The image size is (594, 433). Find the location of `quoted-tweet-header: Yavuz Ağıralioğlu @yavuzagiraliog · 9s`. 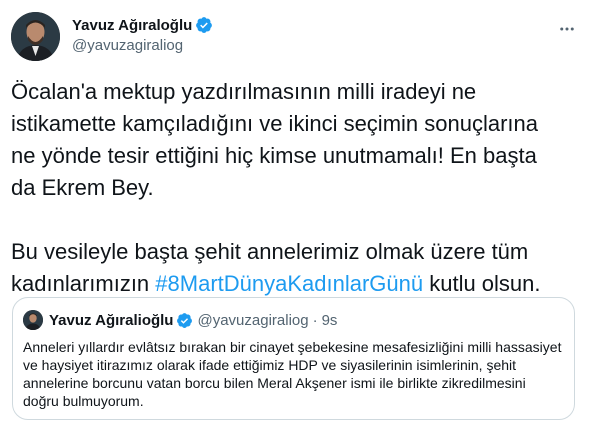

quoted-tweet-header: Yavuz Ağıralioğlu @yavuzagiraliog · 9s is located at coordinates (180, 320).